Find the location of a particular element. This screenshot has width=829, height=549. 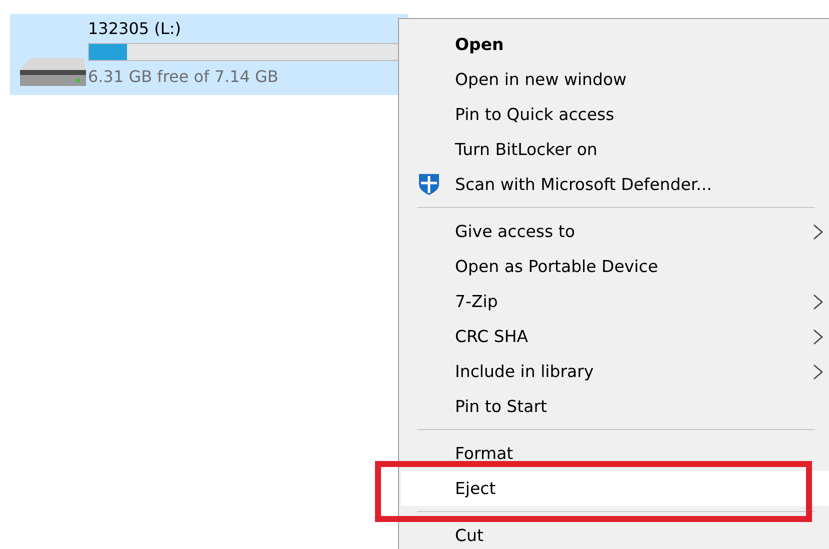

menu-item: 7-Zip is located at coordinates (615, 301).